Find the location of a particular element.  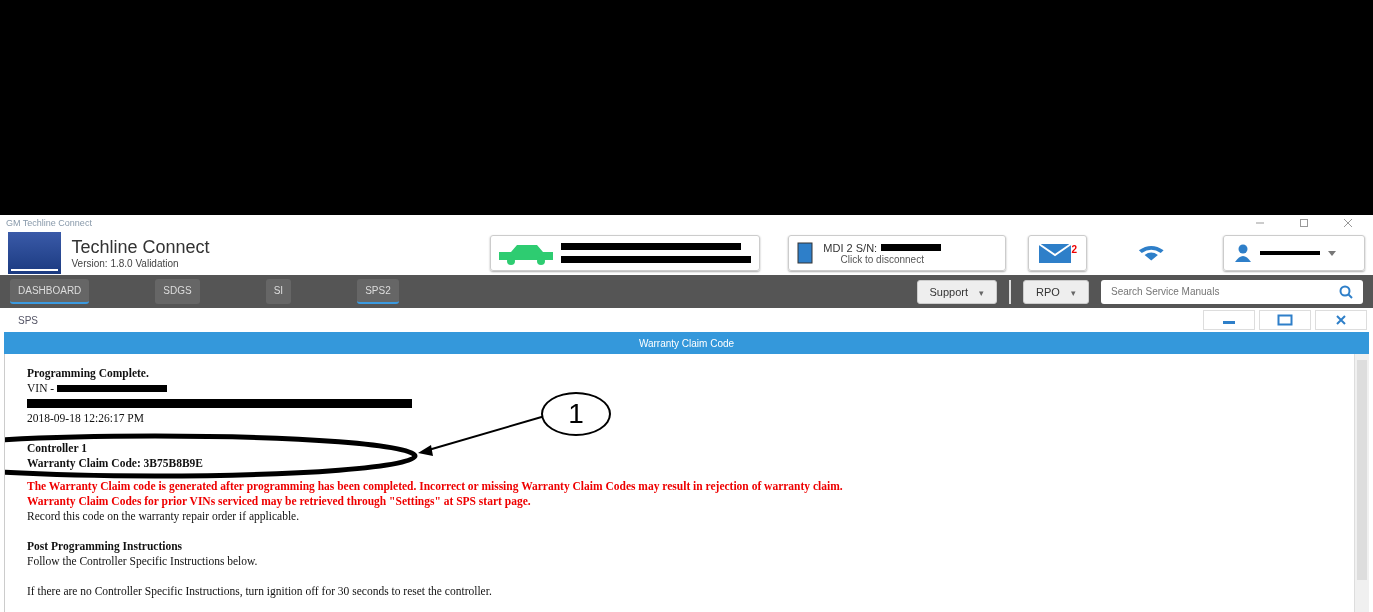

minimize-button is located at coordinates (1229, 320).